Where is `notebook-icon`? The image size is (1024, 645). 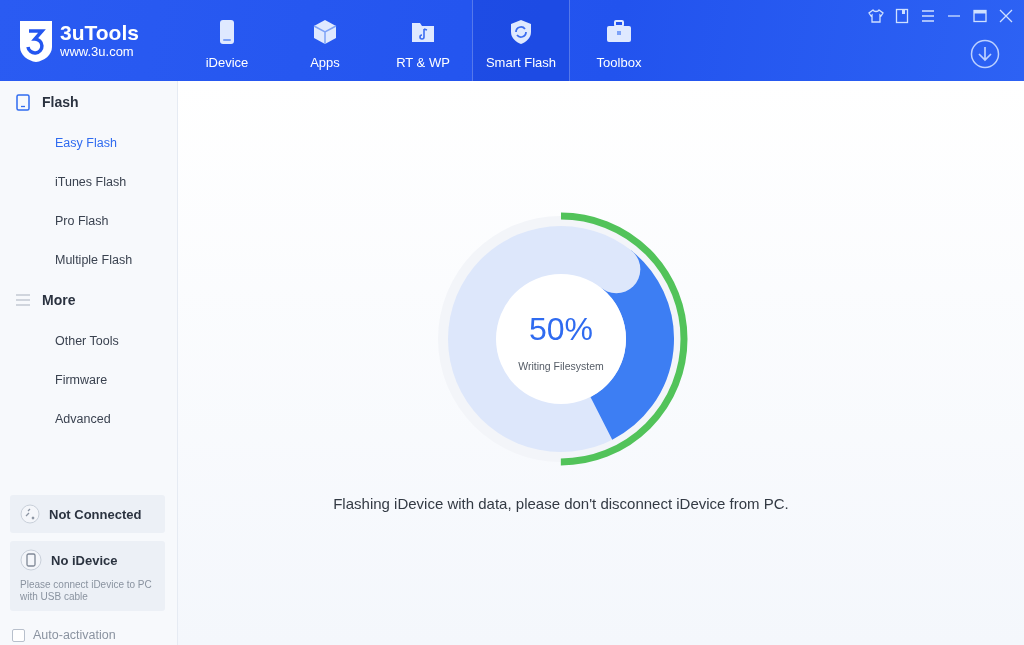 notebook-icon is located at coordinates (902, 16).